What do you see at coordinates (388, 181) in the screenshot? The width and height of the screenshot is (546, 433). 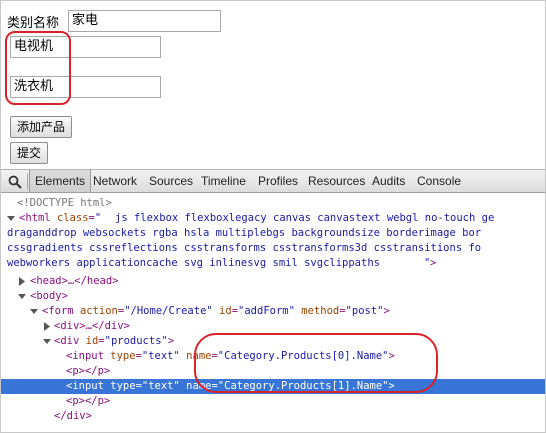 I see `tab-audits: Audits` at bounding box center [388, 181].